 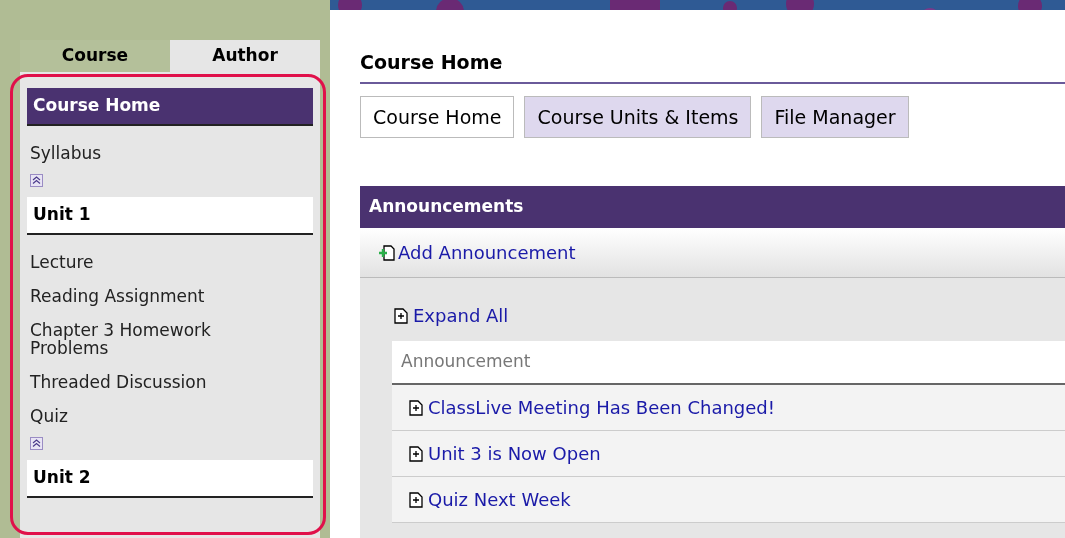 I want to click on announcement-link: Quiz Next Week, so click(x=499, y=499).